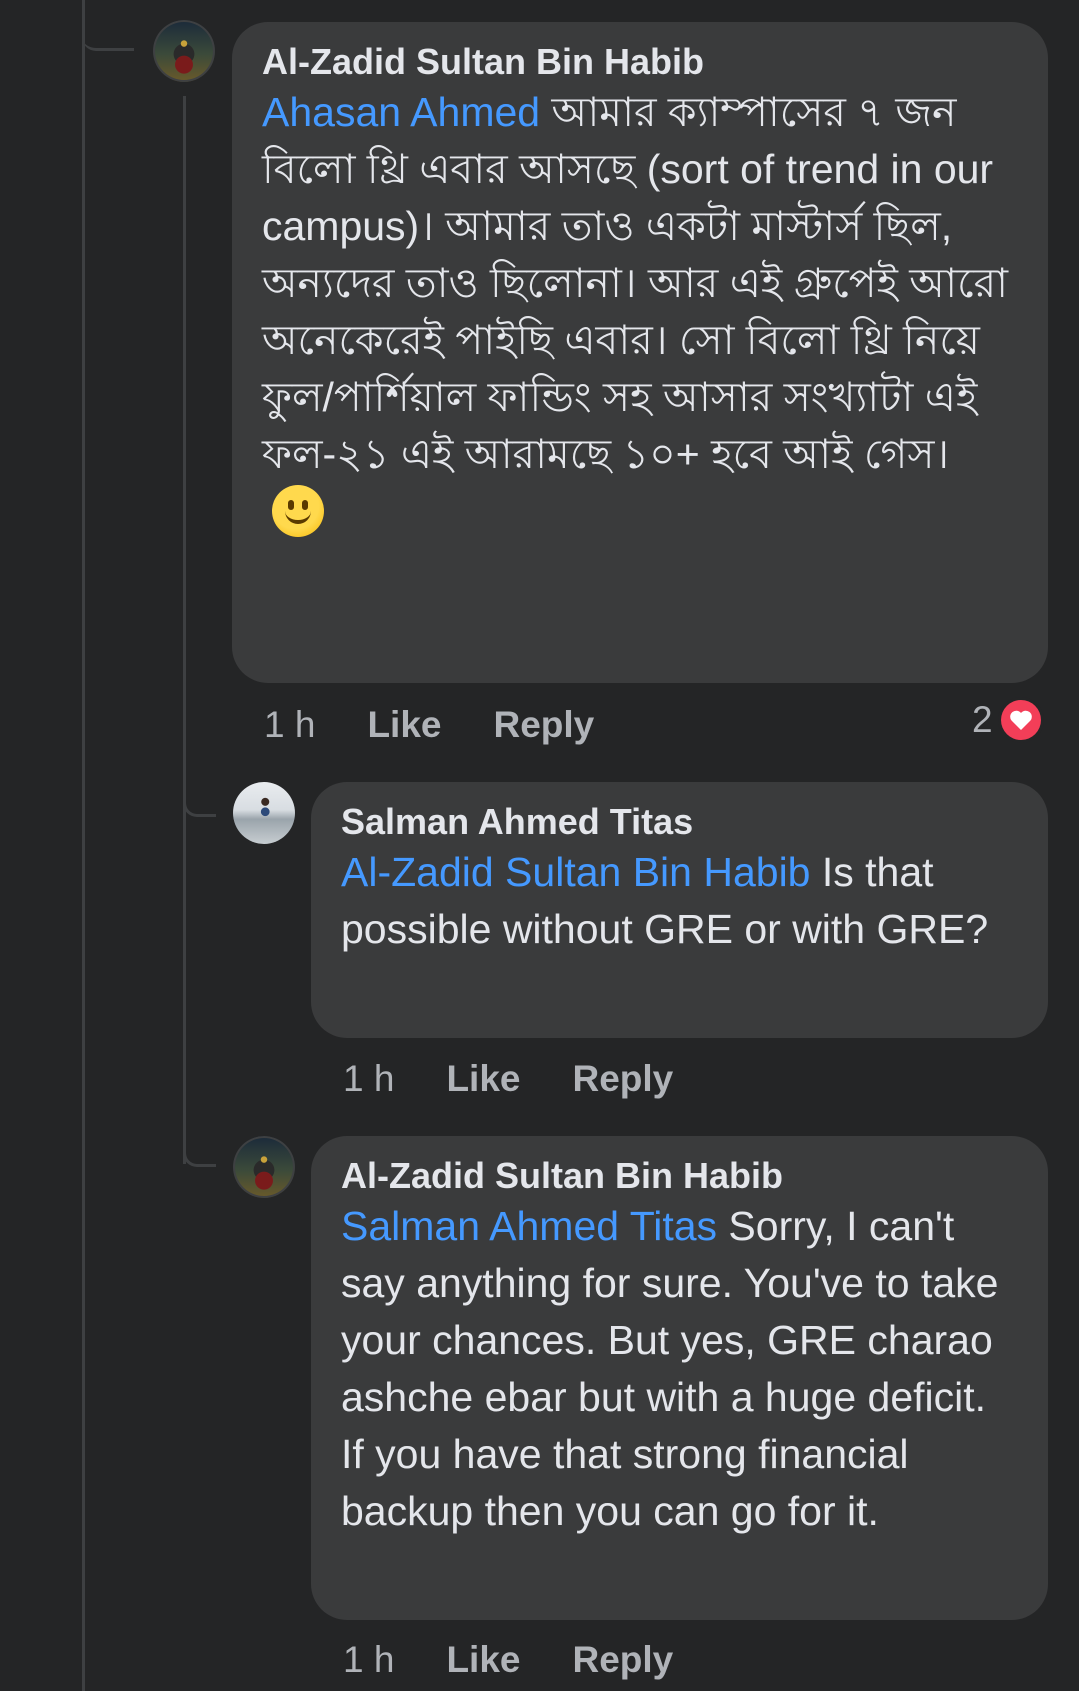 The width and height of the screenshot is (1079, 1691). I want to click on mention-link: Ahasan Ahmed, so click(401, 112).